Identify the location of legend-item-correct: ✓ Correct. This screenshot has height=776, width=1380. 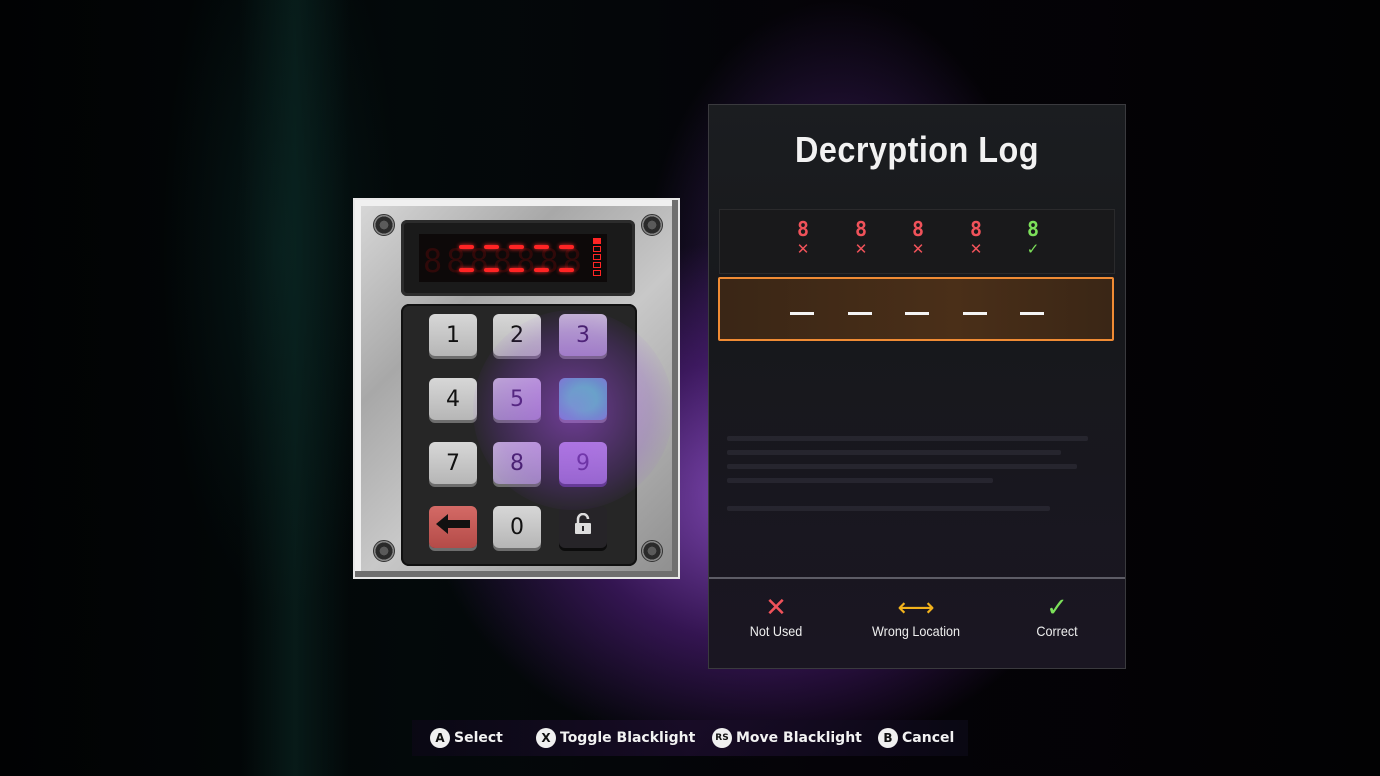
(1057, 616).